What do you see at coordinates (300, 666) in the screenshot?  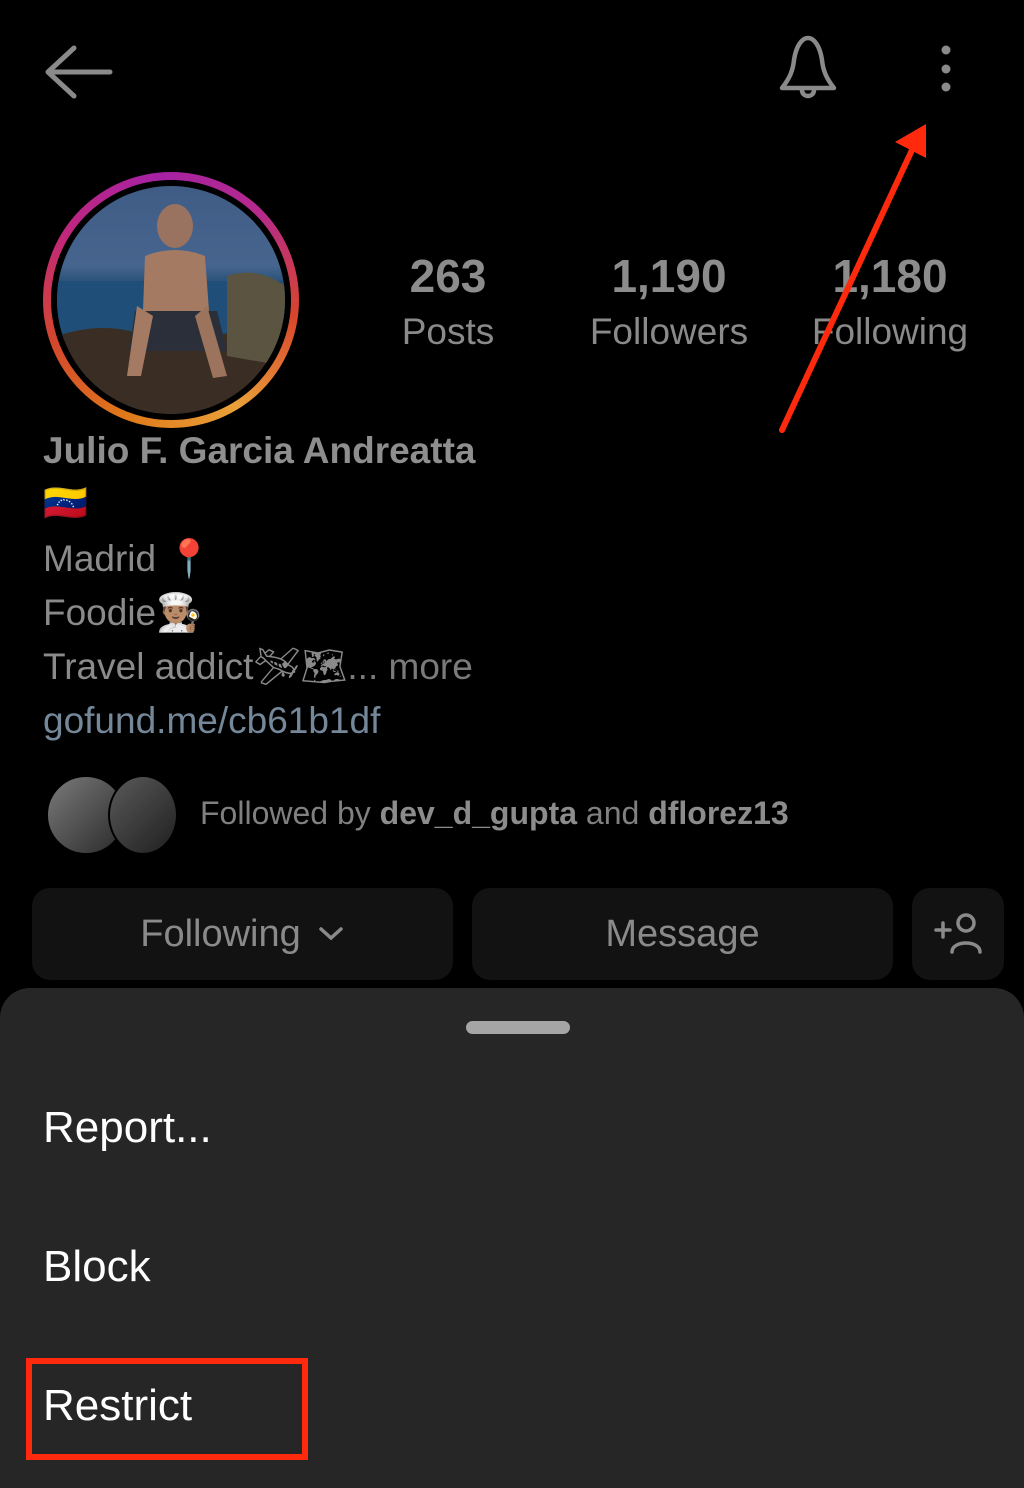 I see `airplane-map-icon: 🛩🗺` at bounding box center [300, 666].